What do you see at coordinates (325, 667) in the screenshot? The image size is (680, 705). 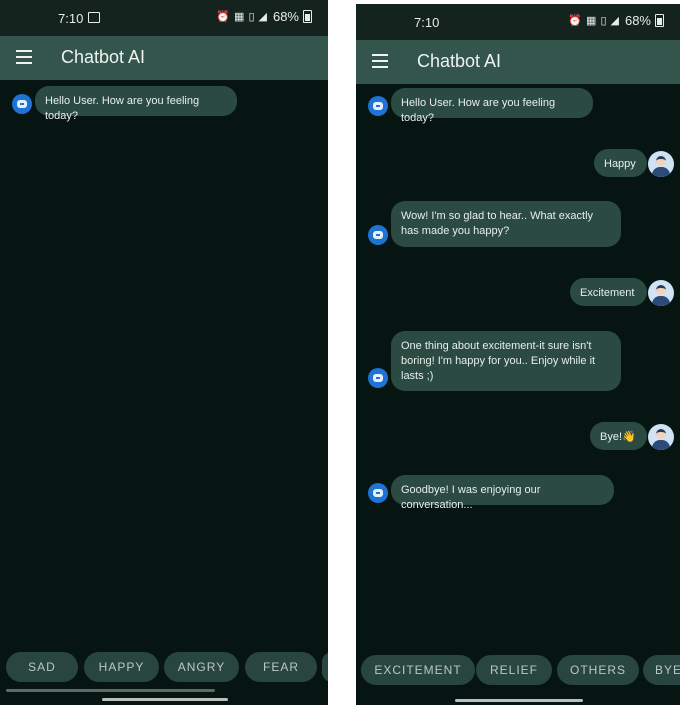 I see `chip-partial` at bounding box center [325, 667].